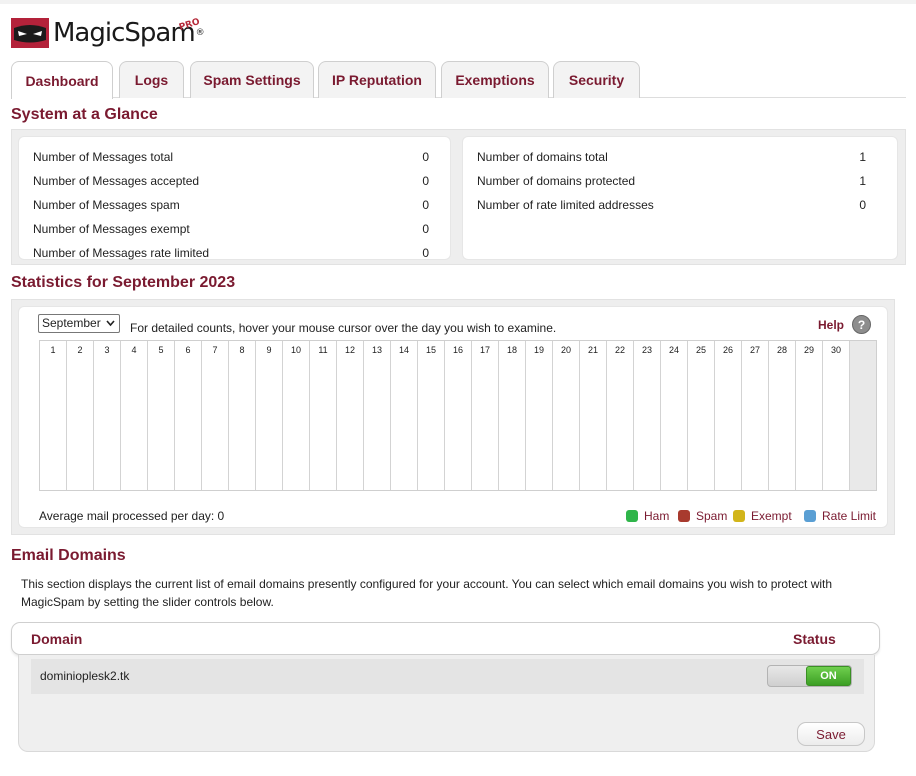 This screenshot has width=916, height=776. I want to click on tab-ip-reputation: IP Reputation, so click(377, 79).